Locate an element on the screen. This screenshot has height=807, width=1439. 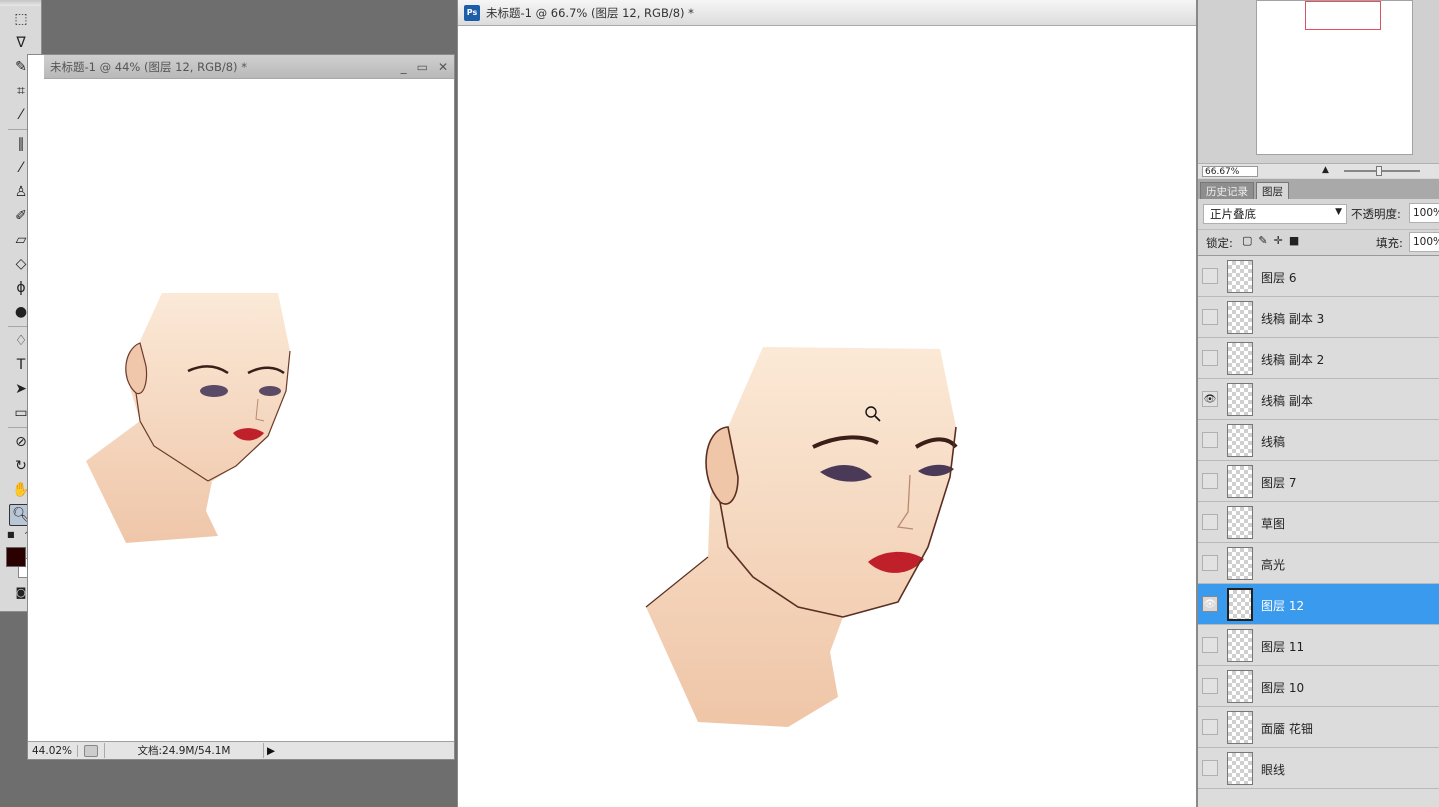
document-title: 未标题-1 @ 66.7% (图层 12, RGB/8) * is located at coordinates (590, 12).